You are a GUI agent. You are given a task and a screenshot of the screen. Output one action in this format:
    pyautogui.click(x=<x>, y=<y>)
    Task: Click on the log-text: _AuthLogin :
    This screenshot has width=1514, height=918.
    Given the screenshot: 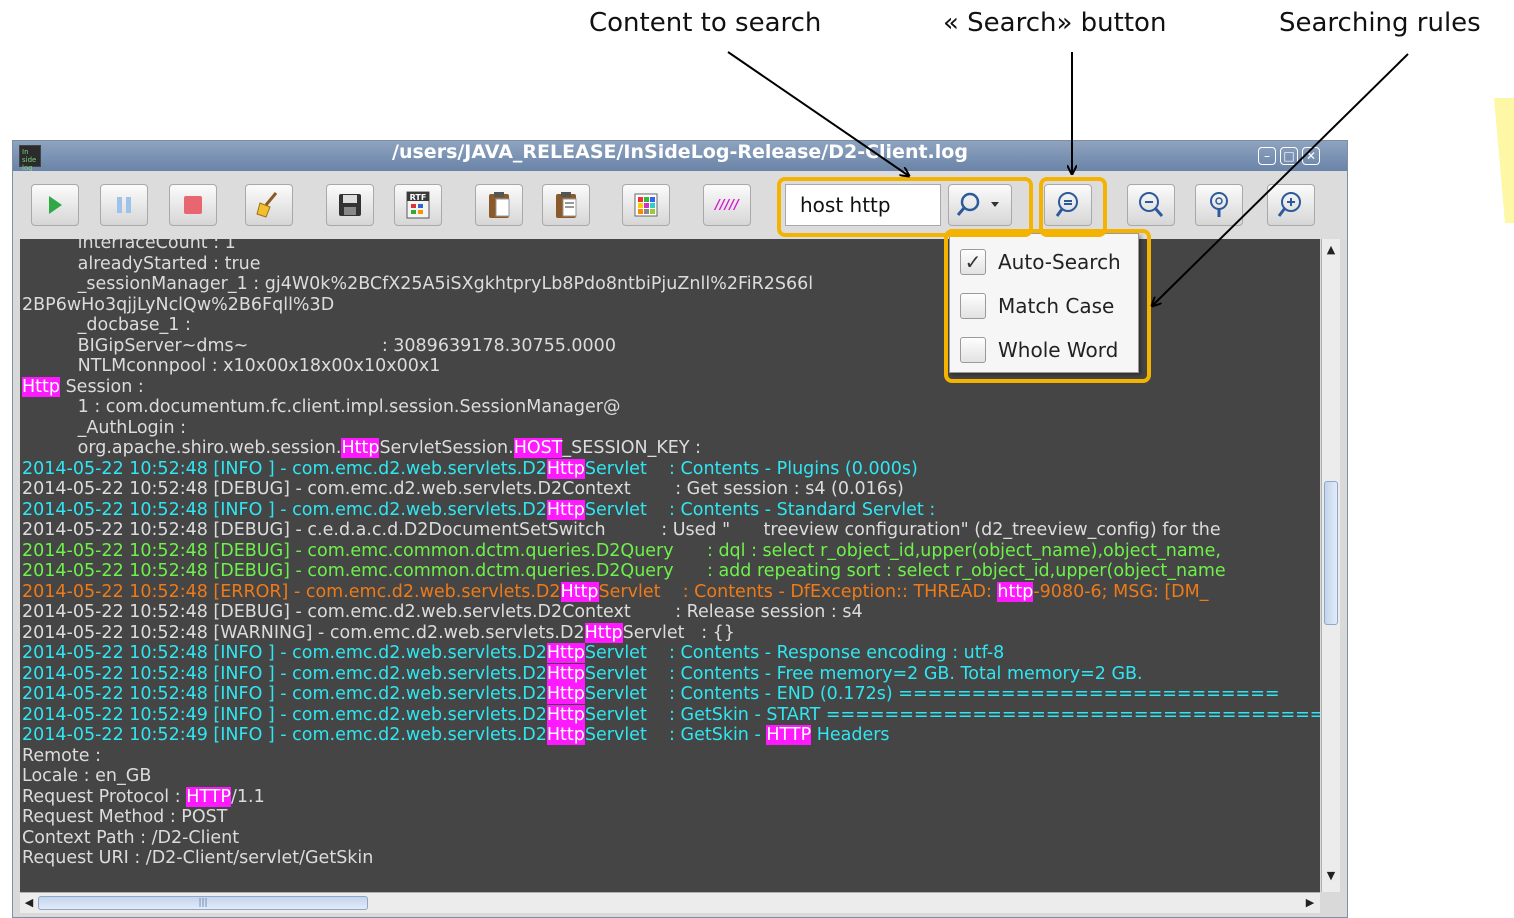 What is the action you would take?
    pyautogui.click(x=104, y=427)
    